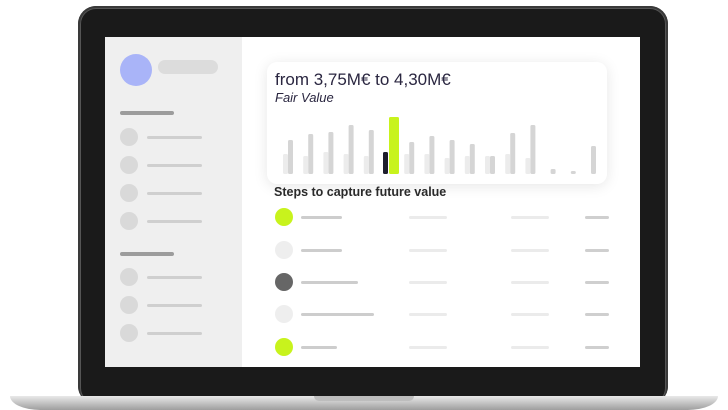 The height and width of the screenshot is (410, 728). I want to click on fair-value-card: from 3,75M€ to 4,30M€ Fair Value, so click(437, 123).